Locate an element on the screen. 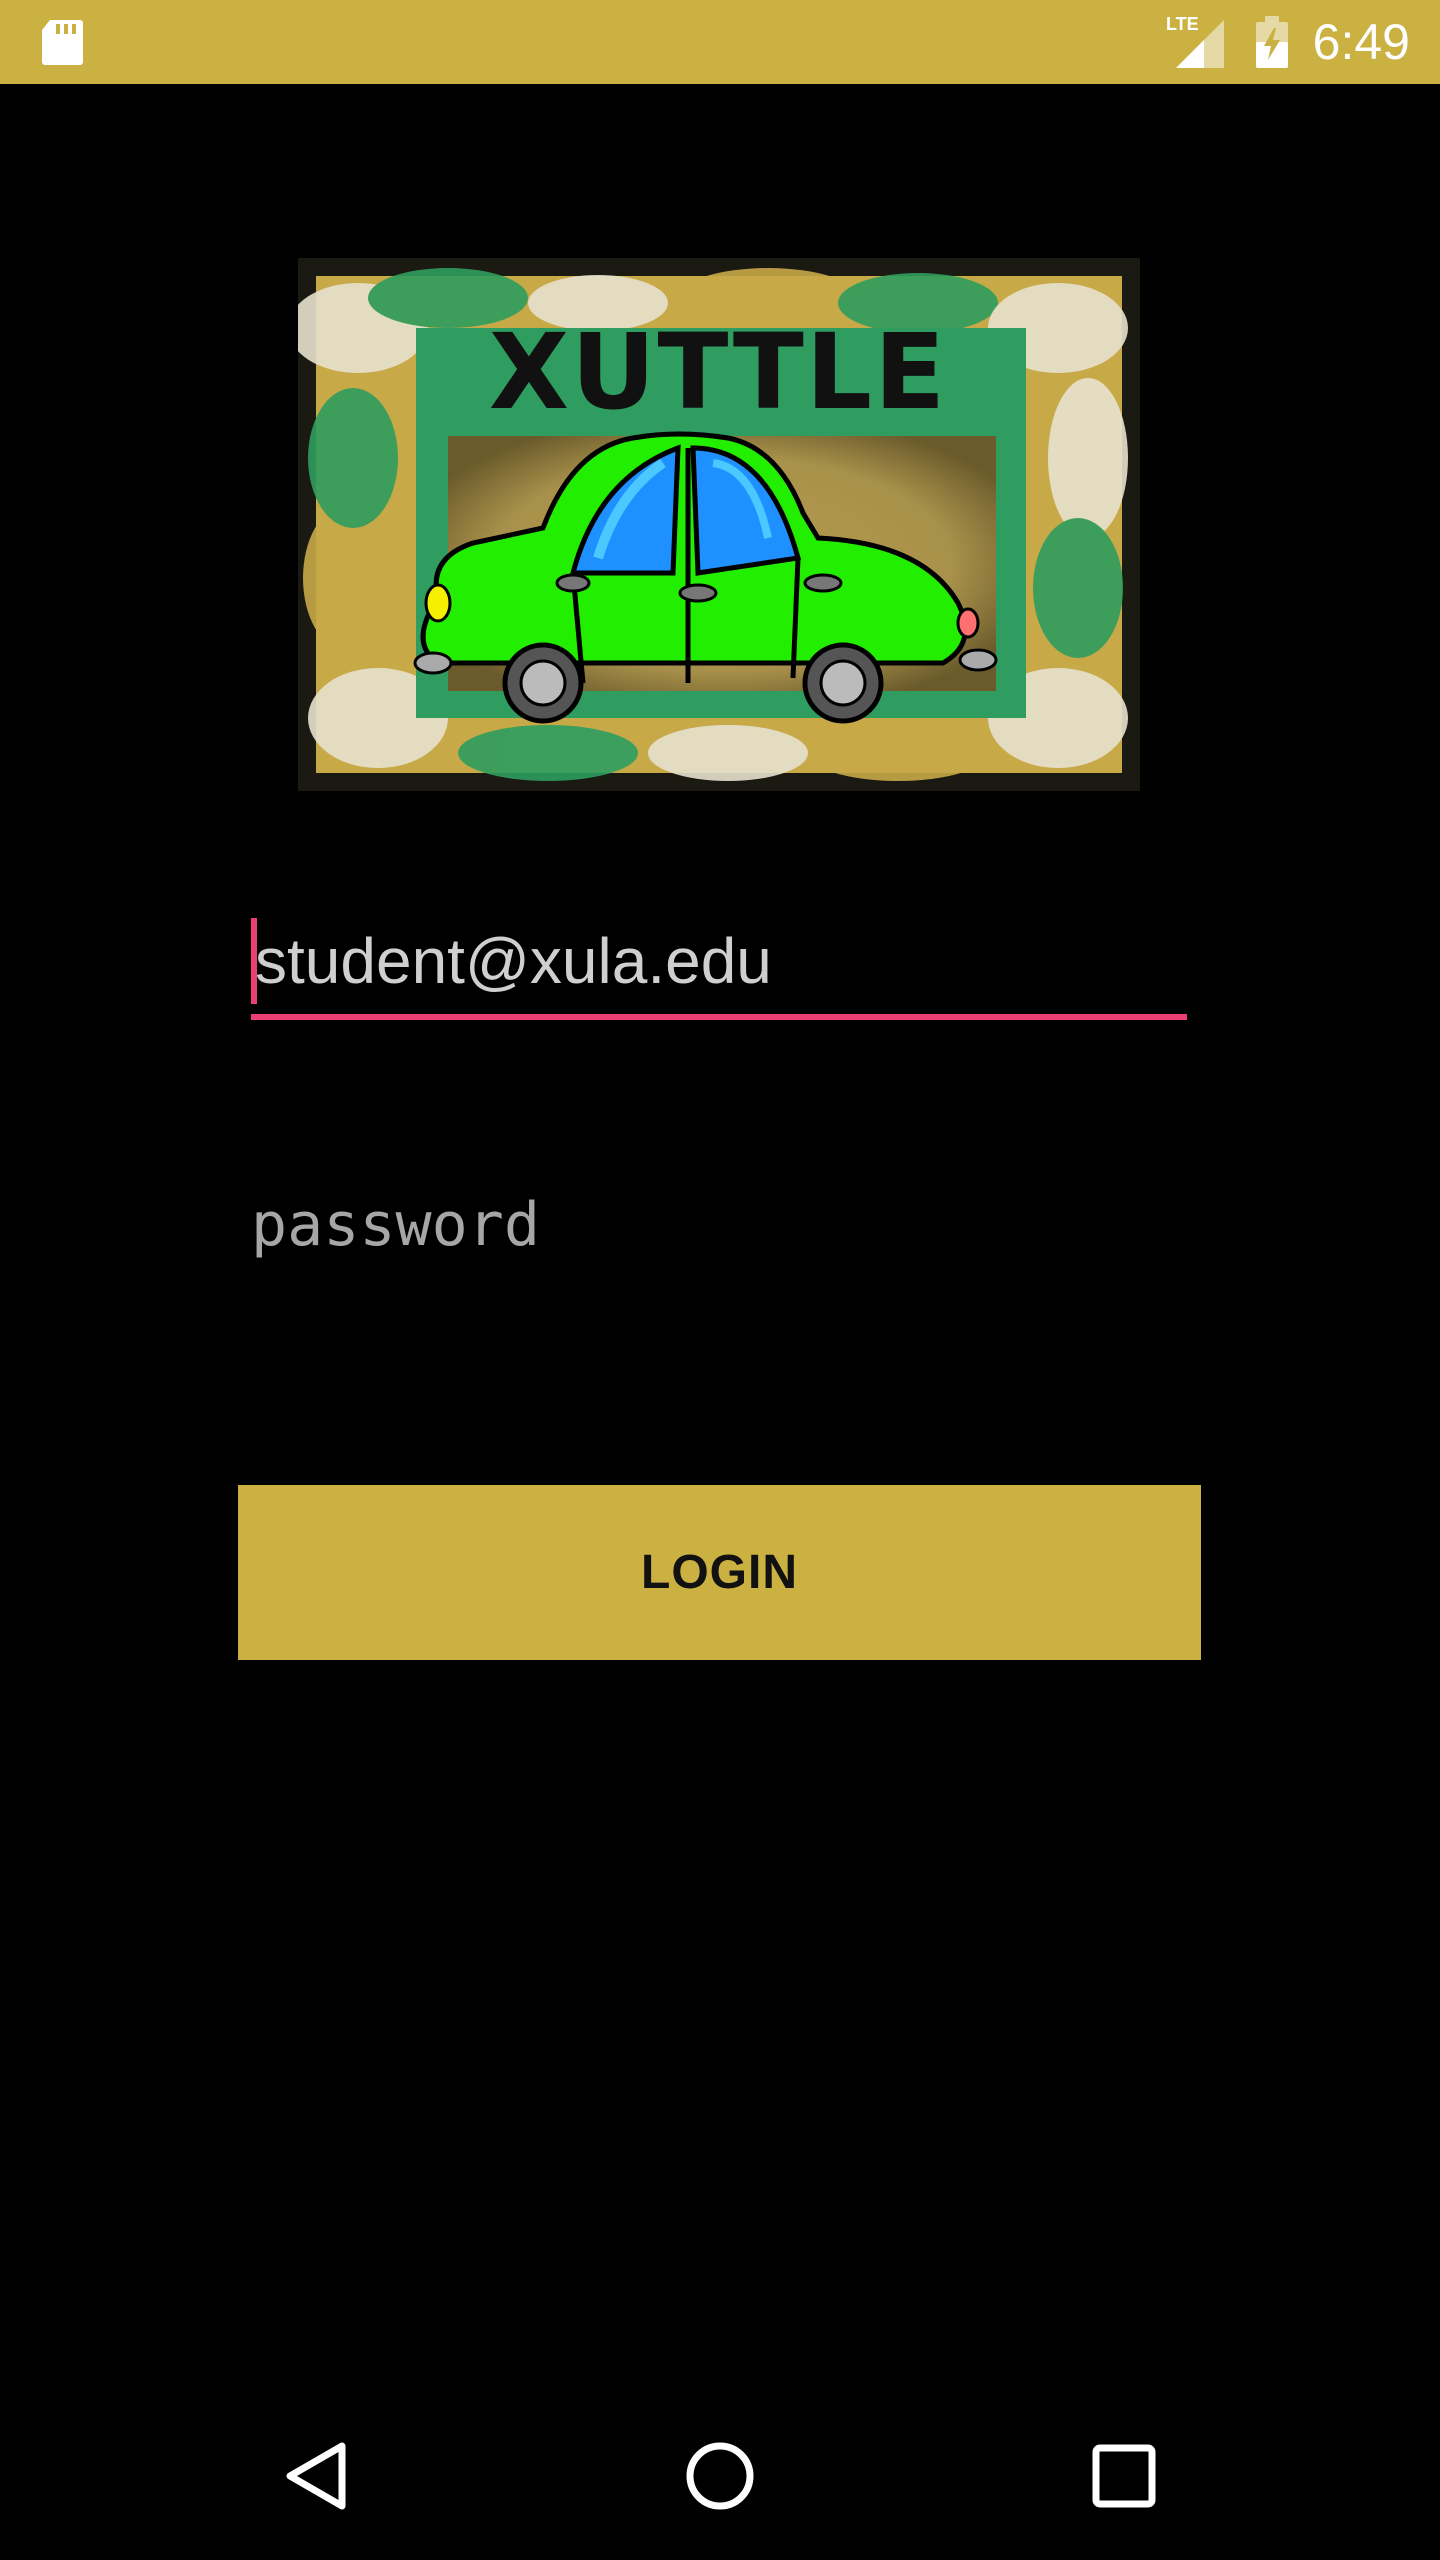 The width and height of the screenshot is (1440, 2560). logo-title: XUTTLE is located at coordinates (718, 372).